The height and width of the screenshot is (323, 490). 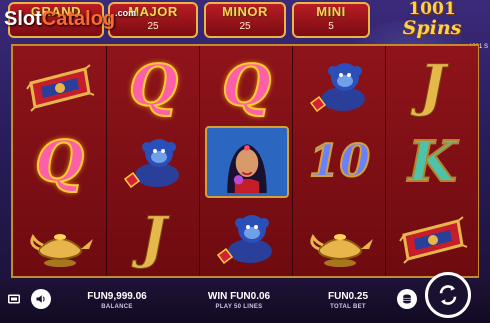 I want to click on coin-stack-icon, so click(x=407, y=299).